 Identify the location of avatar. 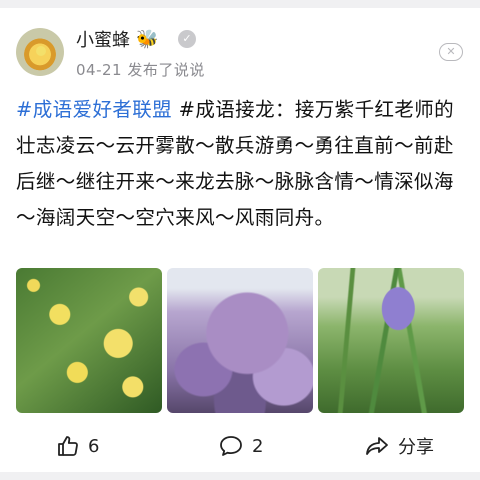
(40, 52).